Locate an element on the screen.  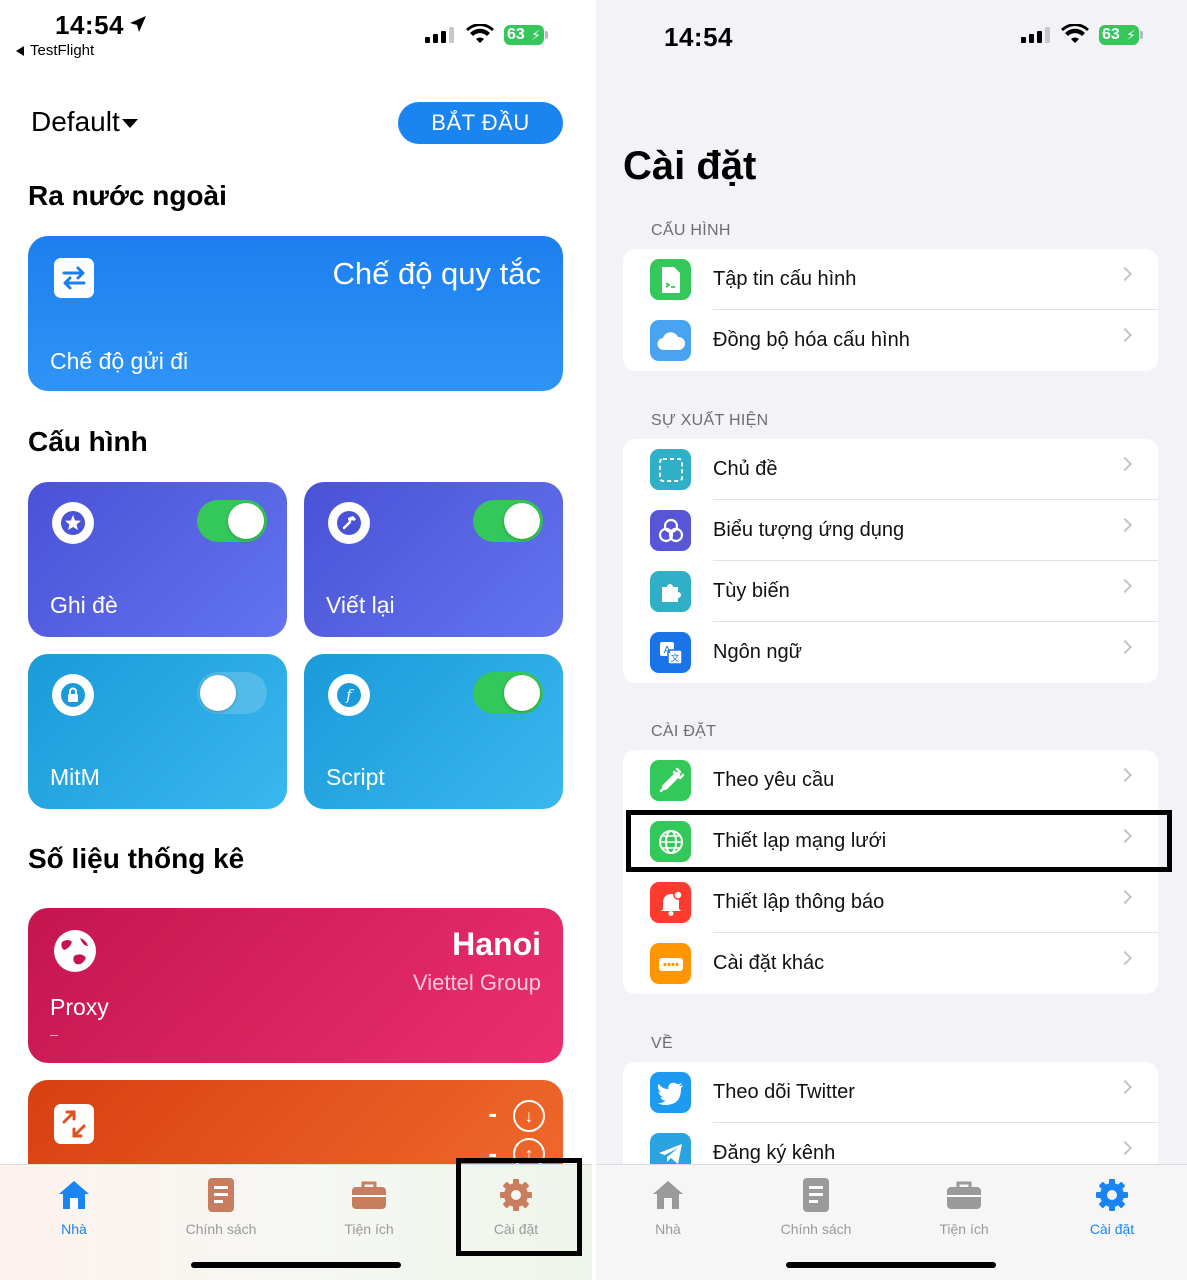
lock-icon is located at coordinates (73, 695).